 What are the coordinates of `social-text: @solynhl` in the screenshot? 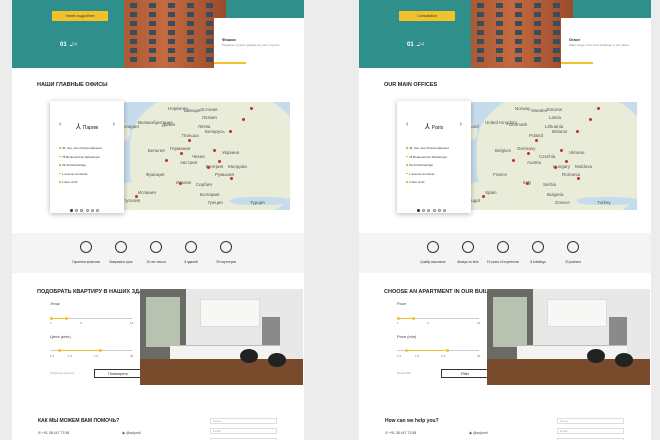 It's located at (480, 433).